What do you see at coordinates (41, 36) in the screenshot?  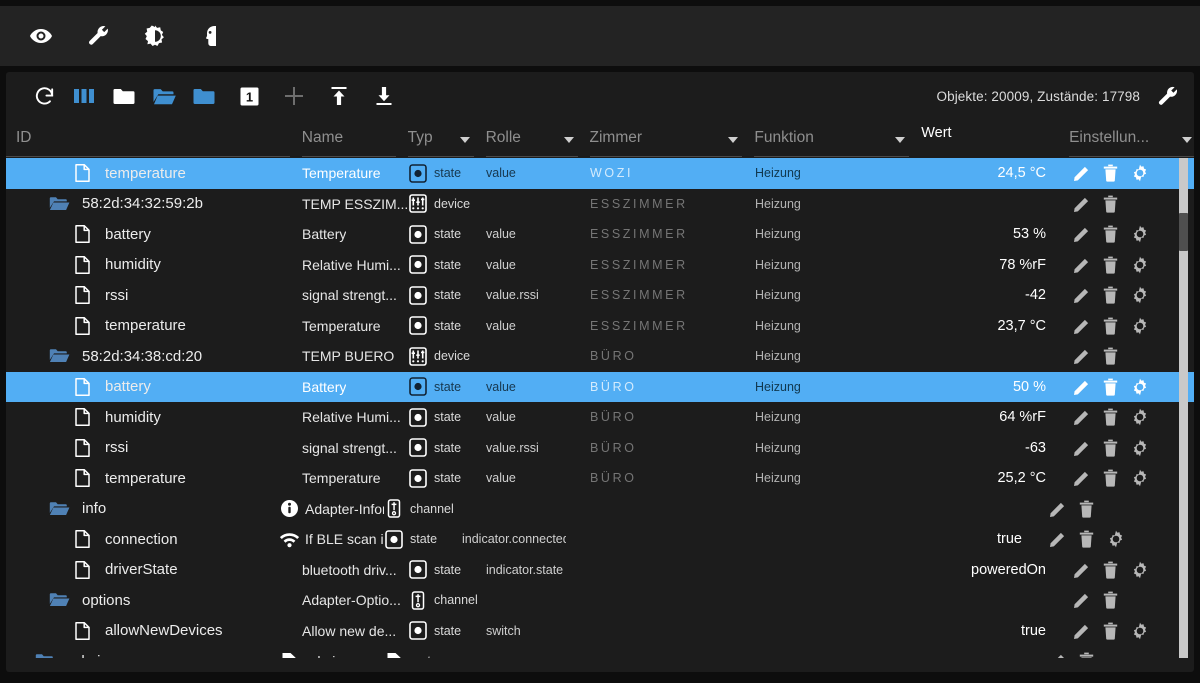 I see `eye-icon` at bounding box center [41, 36].